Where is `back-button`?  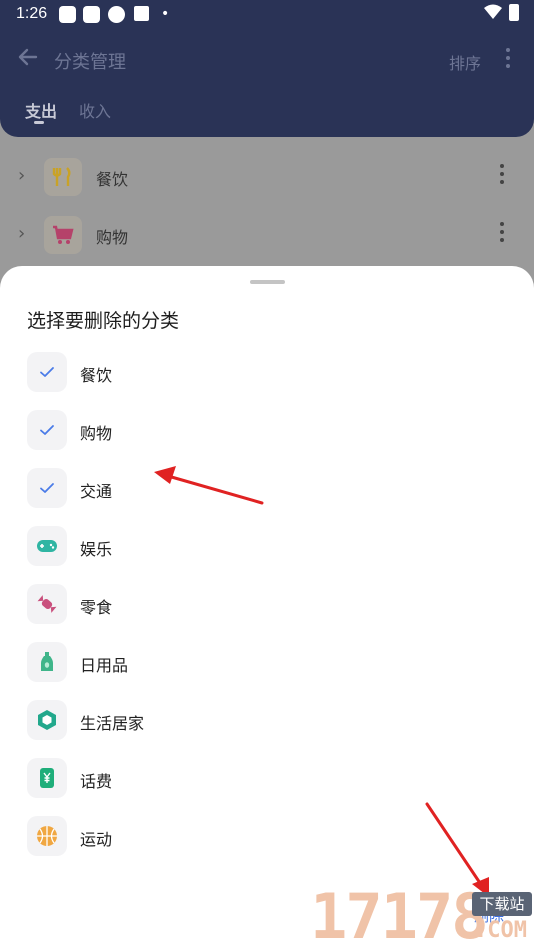 back-button is located at coordinates (29, 58).